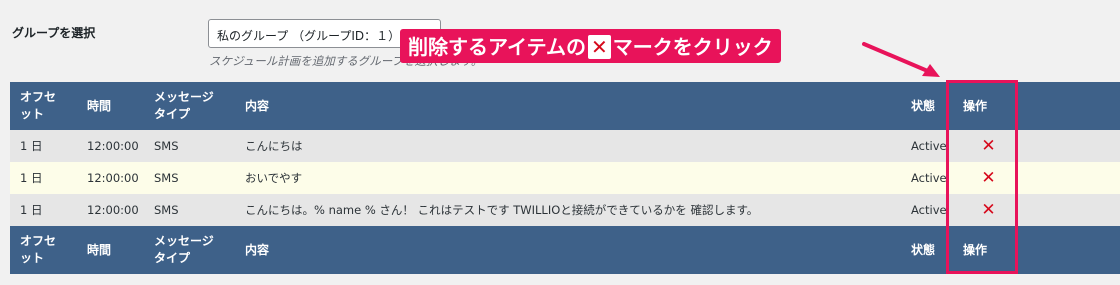  What do you see at coordinates (43, 106) in the screenshot?
I see `header-offset: オフセット` at bounding box center [43, 106].